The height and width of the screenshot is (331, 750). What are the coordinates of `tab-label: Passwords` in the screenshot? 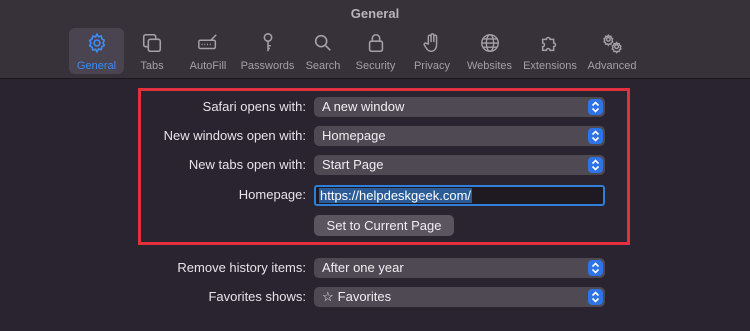 It's located at (267, 66).